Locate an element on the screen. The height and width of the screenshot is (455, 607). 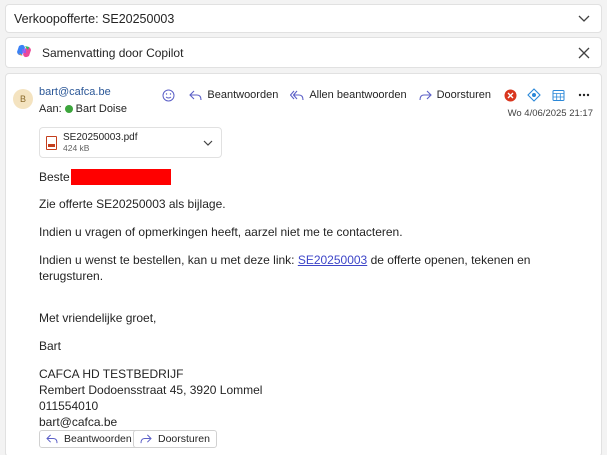
reply-all-button: Allen beantwoorden is located at coordinates (348, 95).